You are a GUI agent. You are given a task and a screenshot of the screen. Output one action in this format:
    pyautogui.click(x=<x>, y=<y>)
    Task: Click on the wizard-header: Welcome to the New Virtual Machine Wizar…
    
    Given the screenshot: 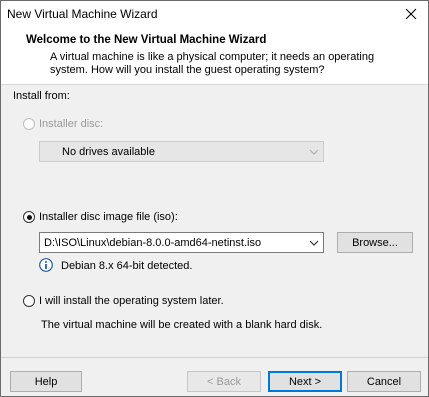 What is the action you would take?
    pyautogui.click(x=214, y=56)
    